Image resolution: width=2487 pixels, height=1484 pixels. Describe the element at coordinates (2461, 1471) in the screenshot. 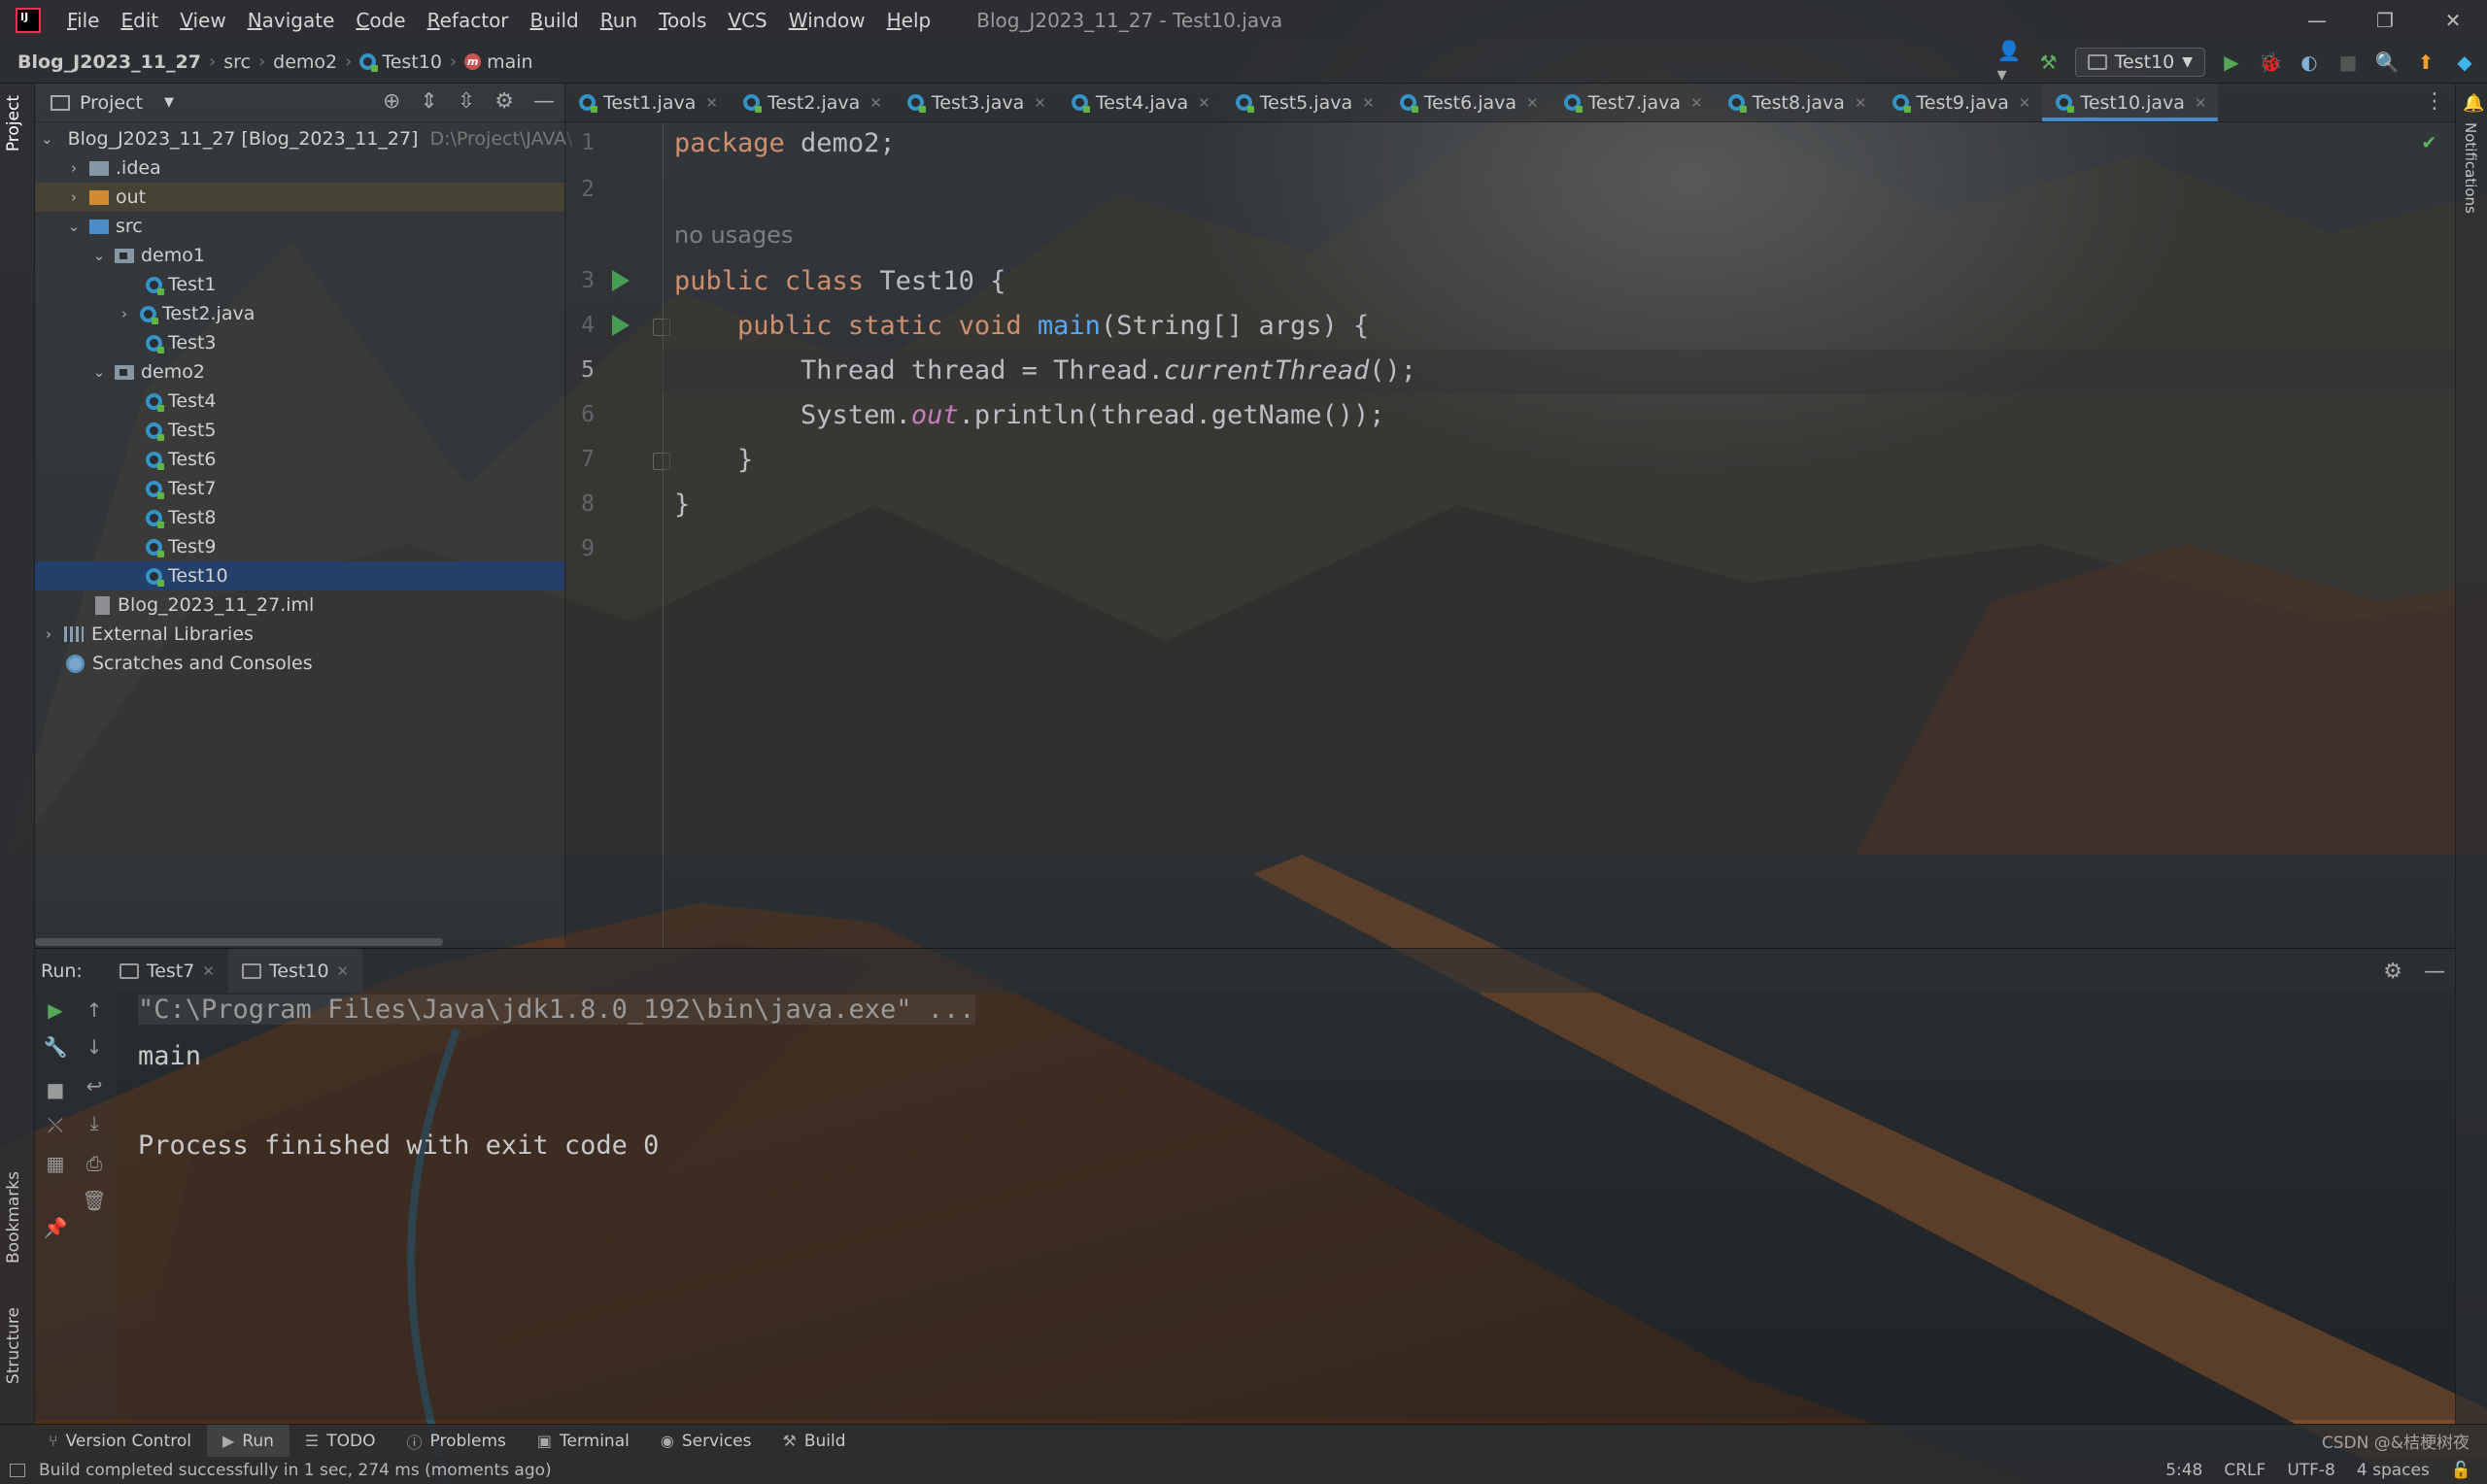

I see `lock-icon: 🔓` at that location.